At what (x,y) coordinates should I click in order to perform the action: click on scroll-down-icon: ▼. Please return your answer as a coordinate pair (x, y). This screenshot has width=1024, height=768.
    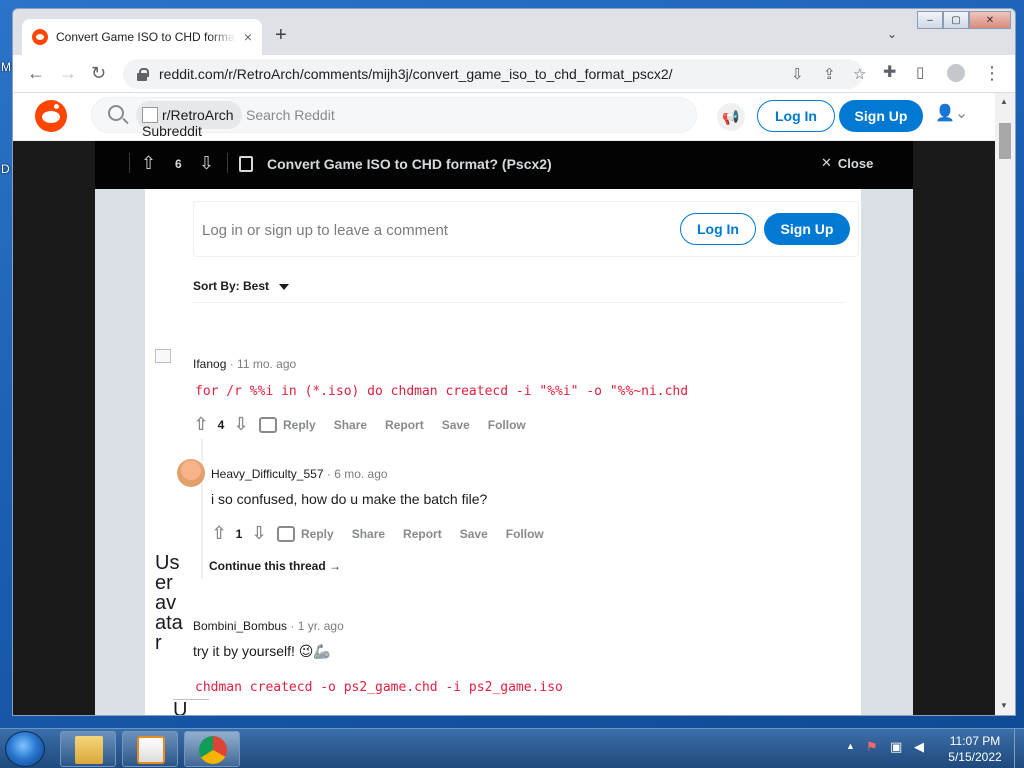
    Looking at the image, I should click on (1004, 705).